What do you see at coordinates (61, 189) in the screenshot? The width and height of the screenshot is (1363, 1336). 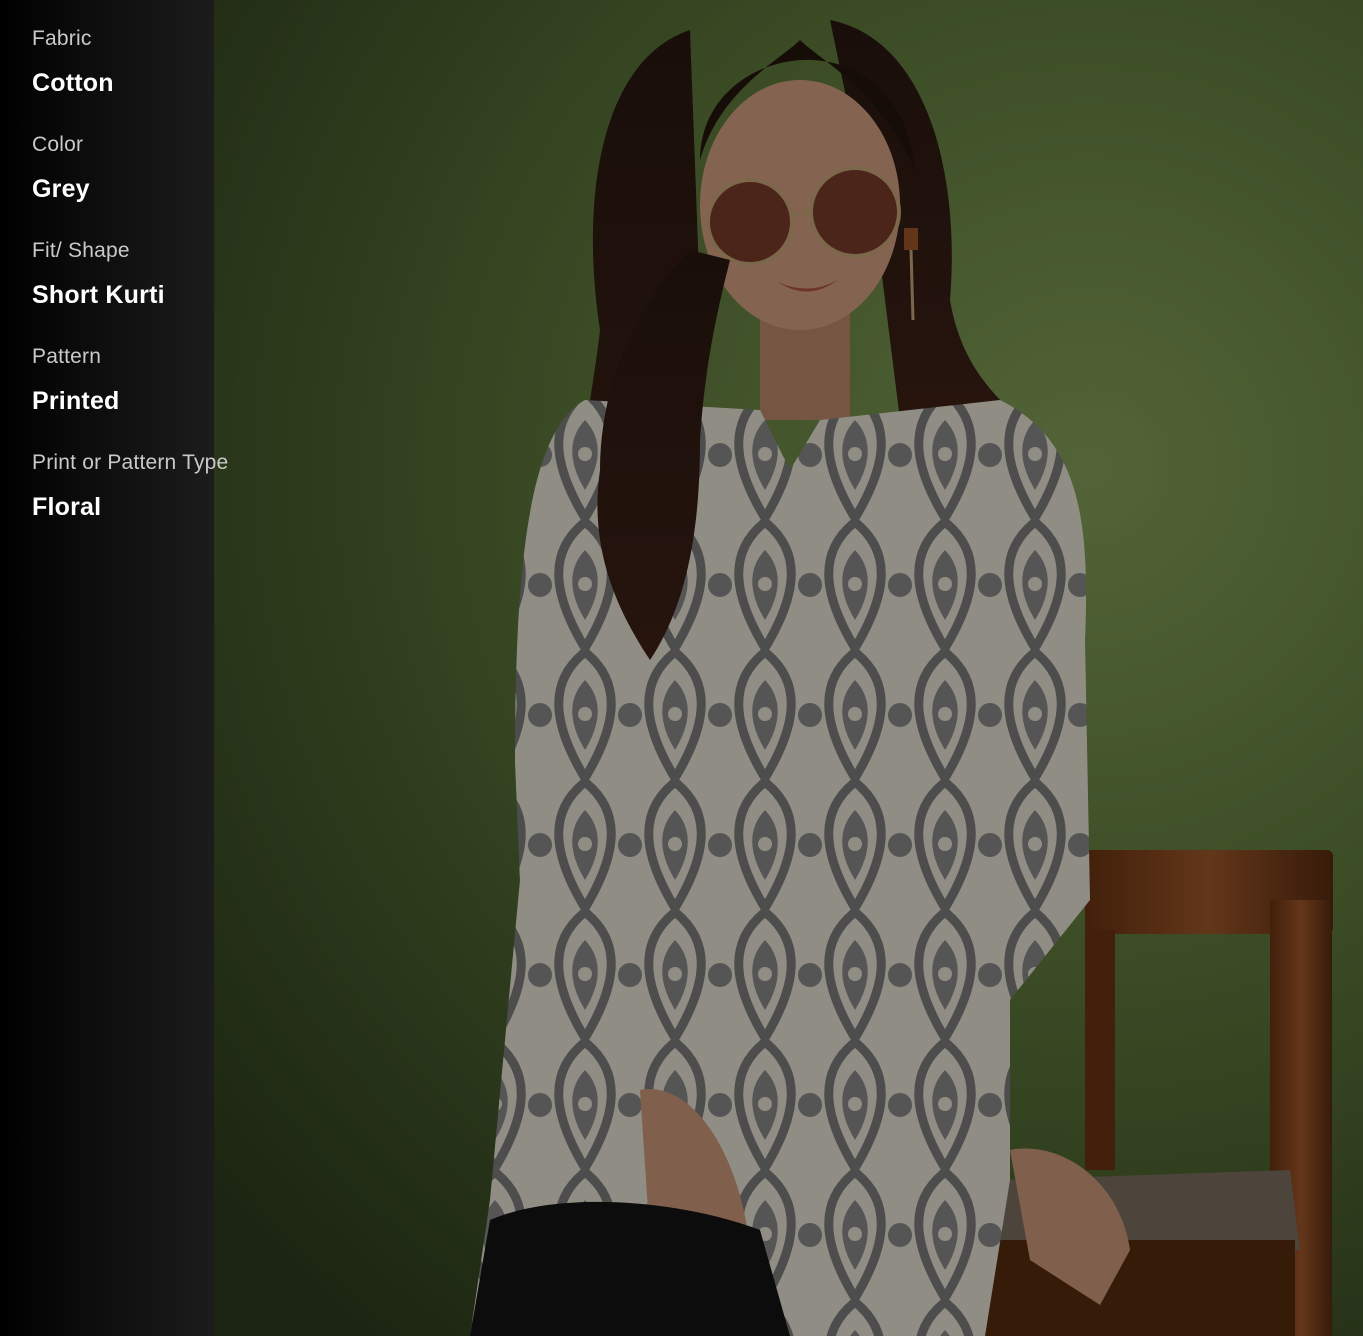 I see `attribute-value: Grey` at bounding box center [61, 189].